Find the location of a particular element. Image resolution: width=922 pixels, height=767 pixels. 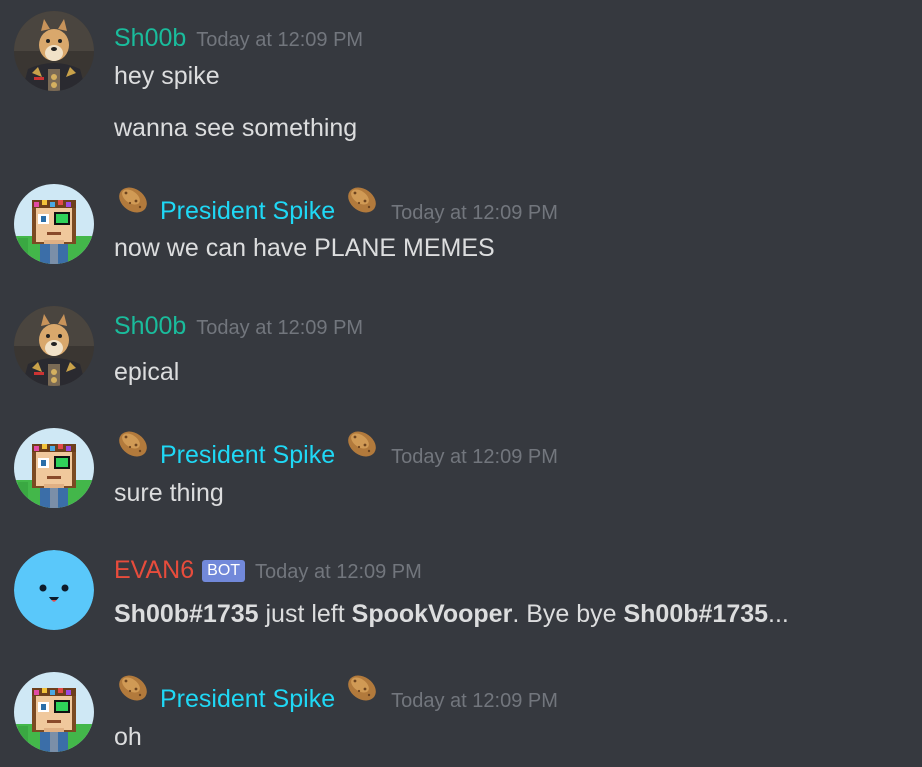

message-text: sure thing is located at coordinates (169, 493).